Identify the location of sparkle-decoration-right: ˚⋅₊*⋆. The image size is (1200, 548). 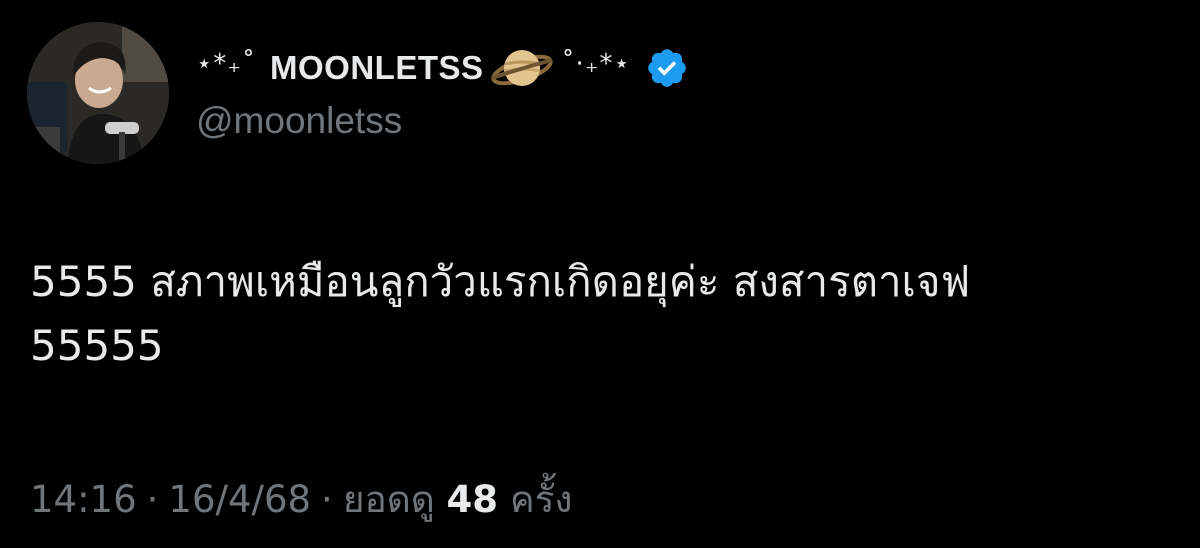
(596, 64).